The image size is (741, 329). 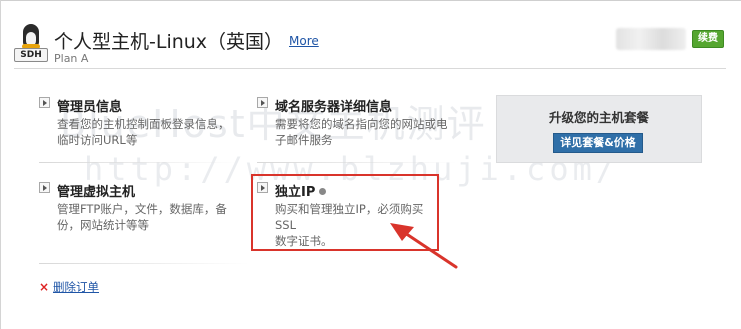 What do you see at coordinates (103, 225) in the screenshot?
I see `manage-hosting-desc-line: 份，网站统计等等` at bounding box center [103, 225].